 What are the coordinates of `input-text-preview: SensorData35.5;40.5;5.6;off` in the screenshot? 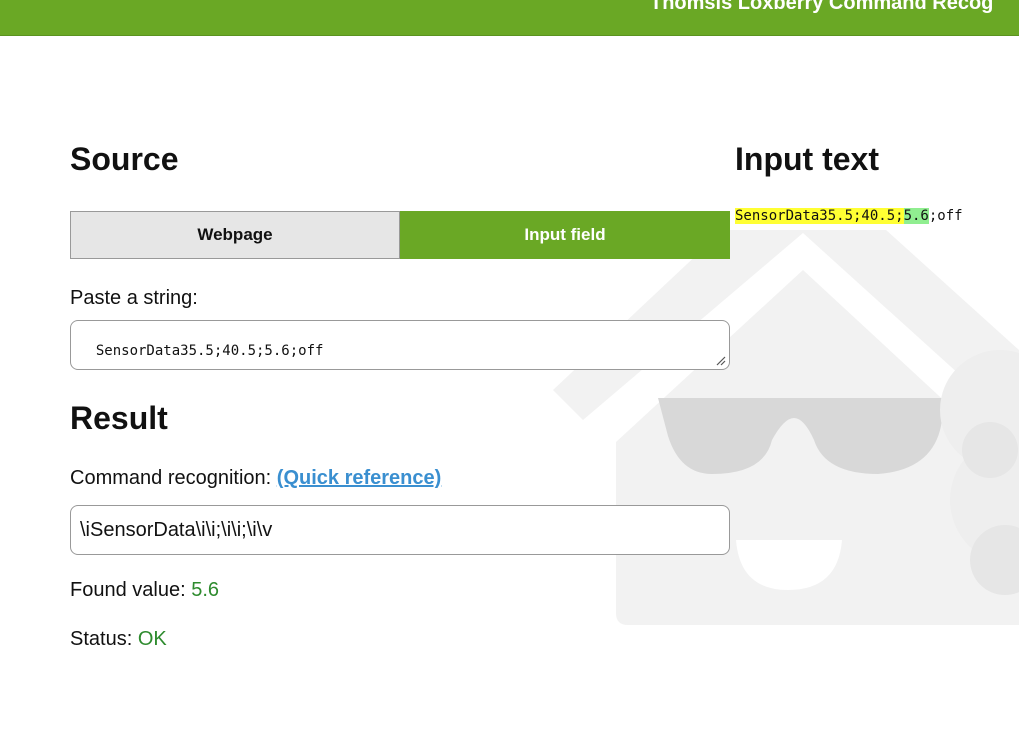 It's located at (849, 216).